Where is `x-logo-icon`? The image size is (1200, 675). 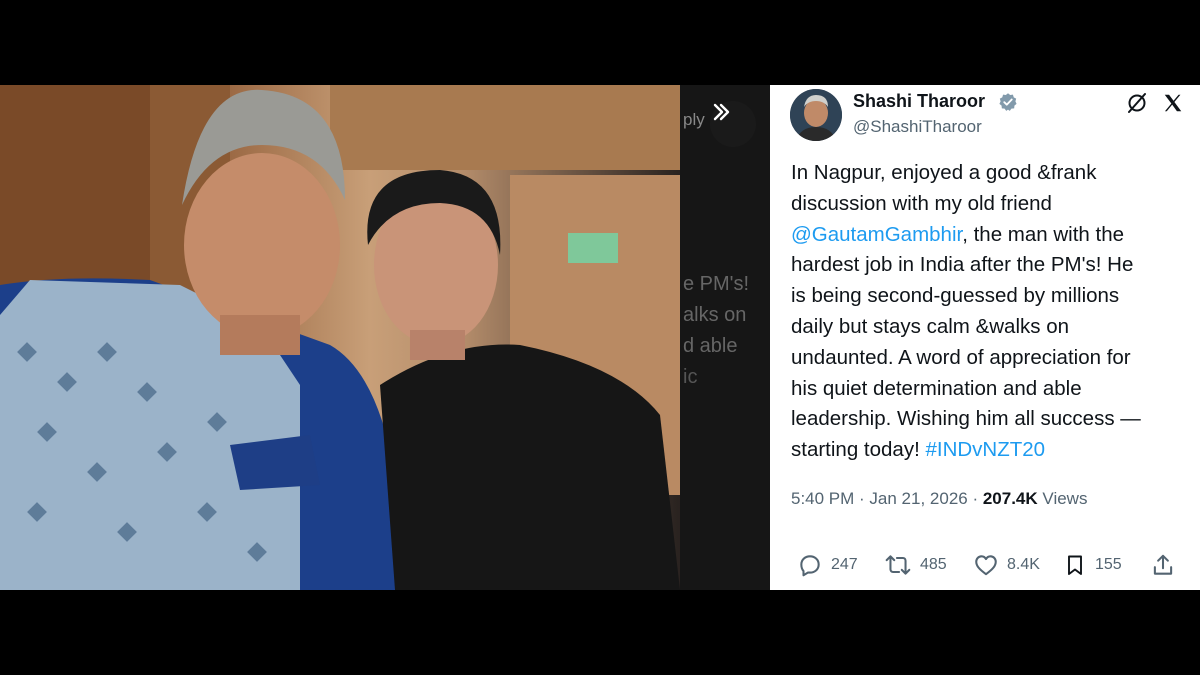 x-logo-icon is located at coordinates (1173, 103).